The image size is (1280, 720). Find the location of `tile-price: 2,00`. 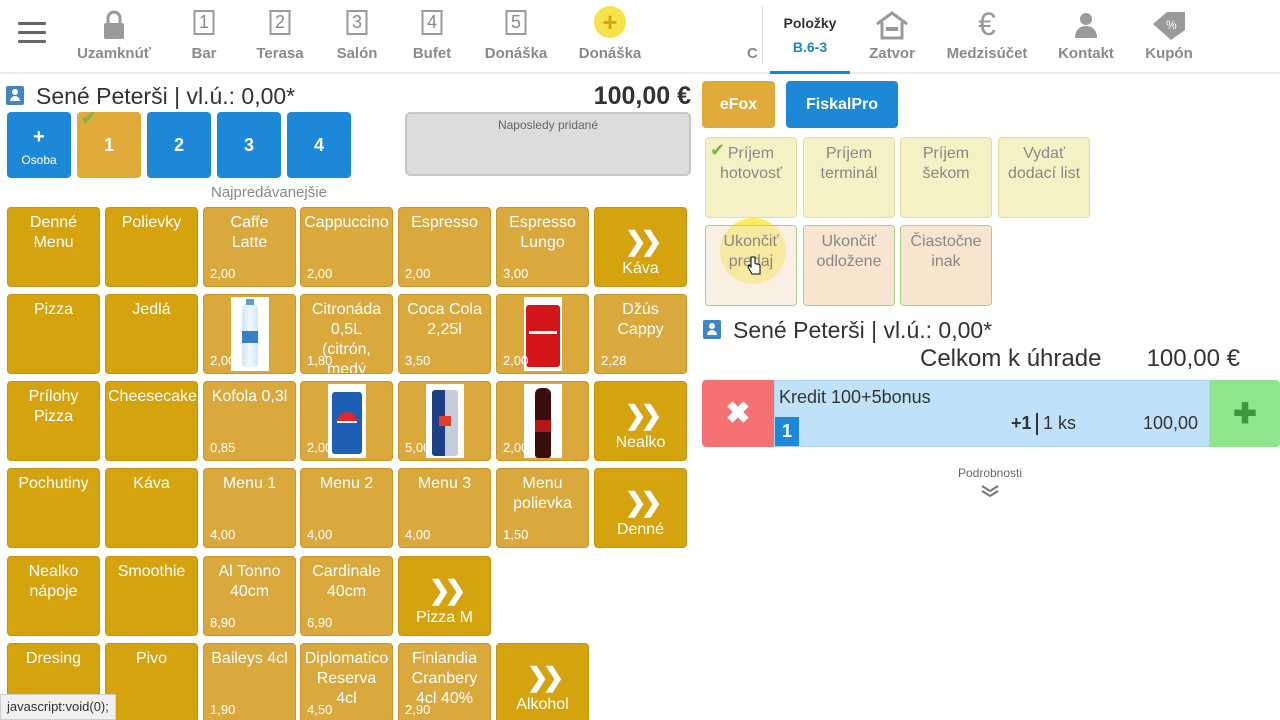

tile-price: 2,00 is located at coordinates (516, 360).